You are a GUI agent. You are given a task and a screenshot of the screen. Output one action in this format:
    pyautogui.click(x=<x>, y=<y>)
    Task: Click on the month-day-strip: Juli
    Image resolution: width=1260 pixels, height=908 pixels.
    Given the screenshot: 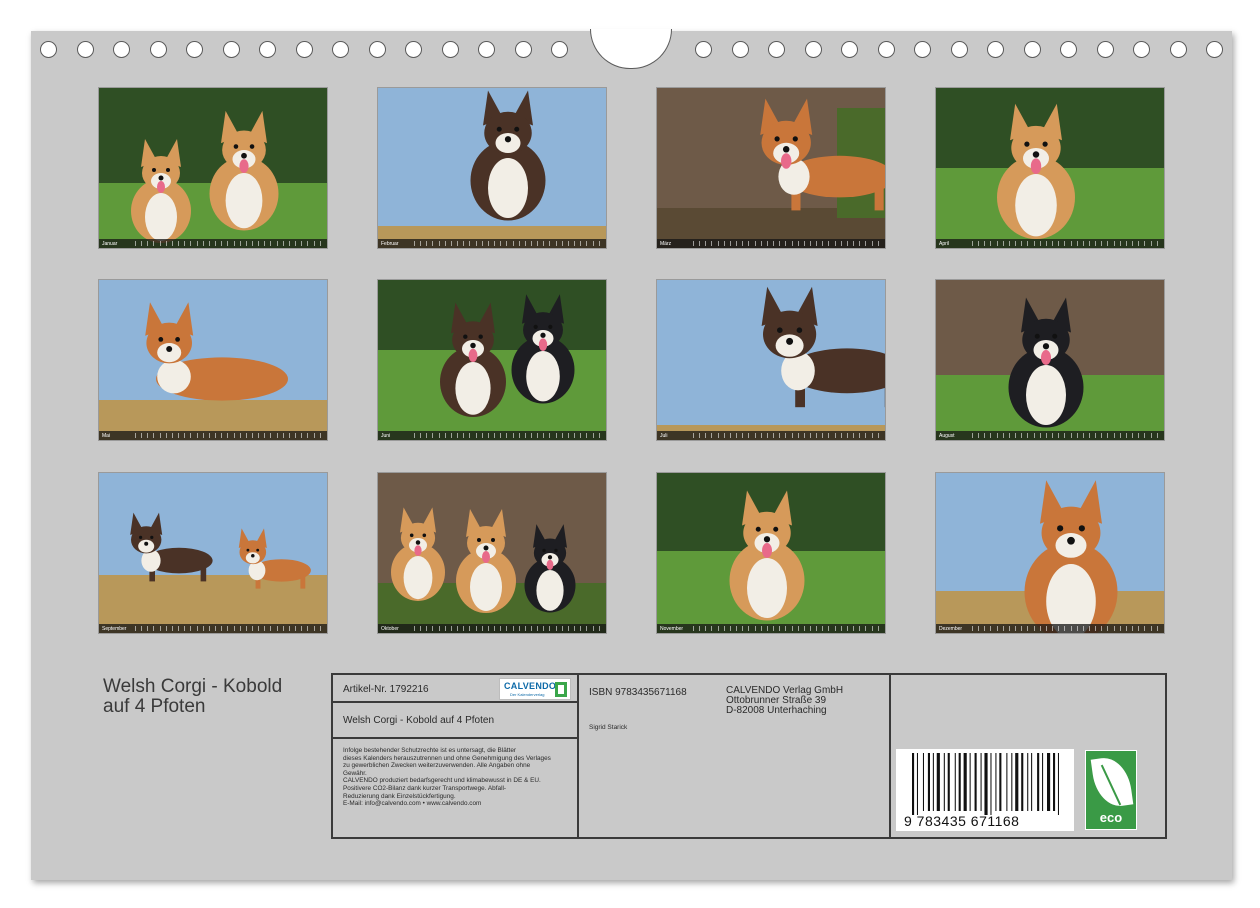 What is the action you would take?
    pyautogui.click(x=771, y=435)
    